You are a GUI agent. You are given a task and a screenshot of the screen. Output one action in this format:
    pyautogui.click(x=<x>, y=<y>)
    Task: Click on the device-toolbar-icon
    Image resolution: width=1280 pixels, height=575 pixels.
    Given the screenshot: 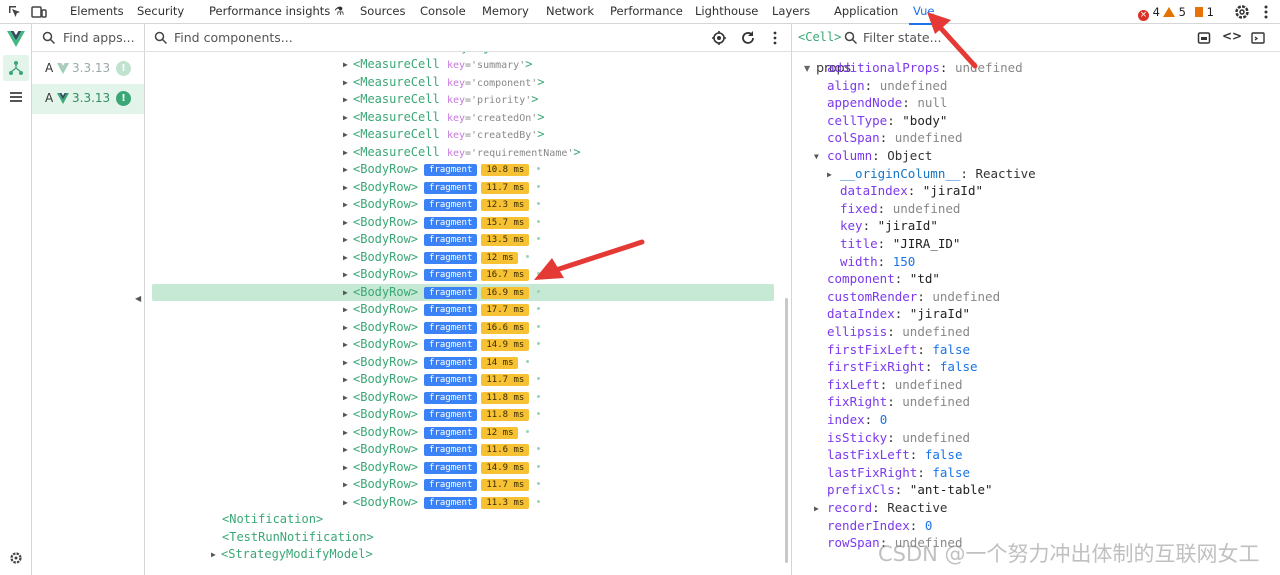 What is the action you would take?
    pyautogui.click(x=39, y=12)
    